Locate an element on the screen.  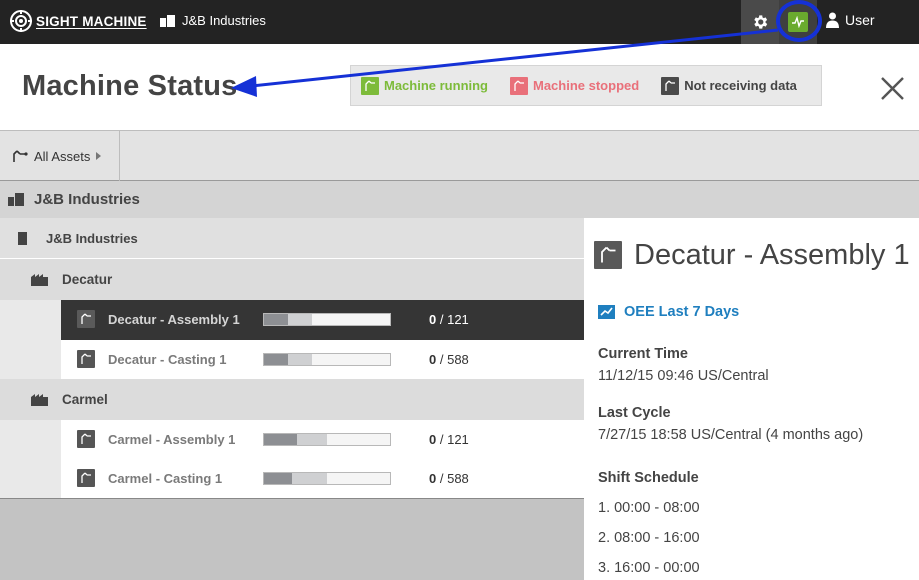
company-name: J&B Industries is located at coordinates (224, 20).